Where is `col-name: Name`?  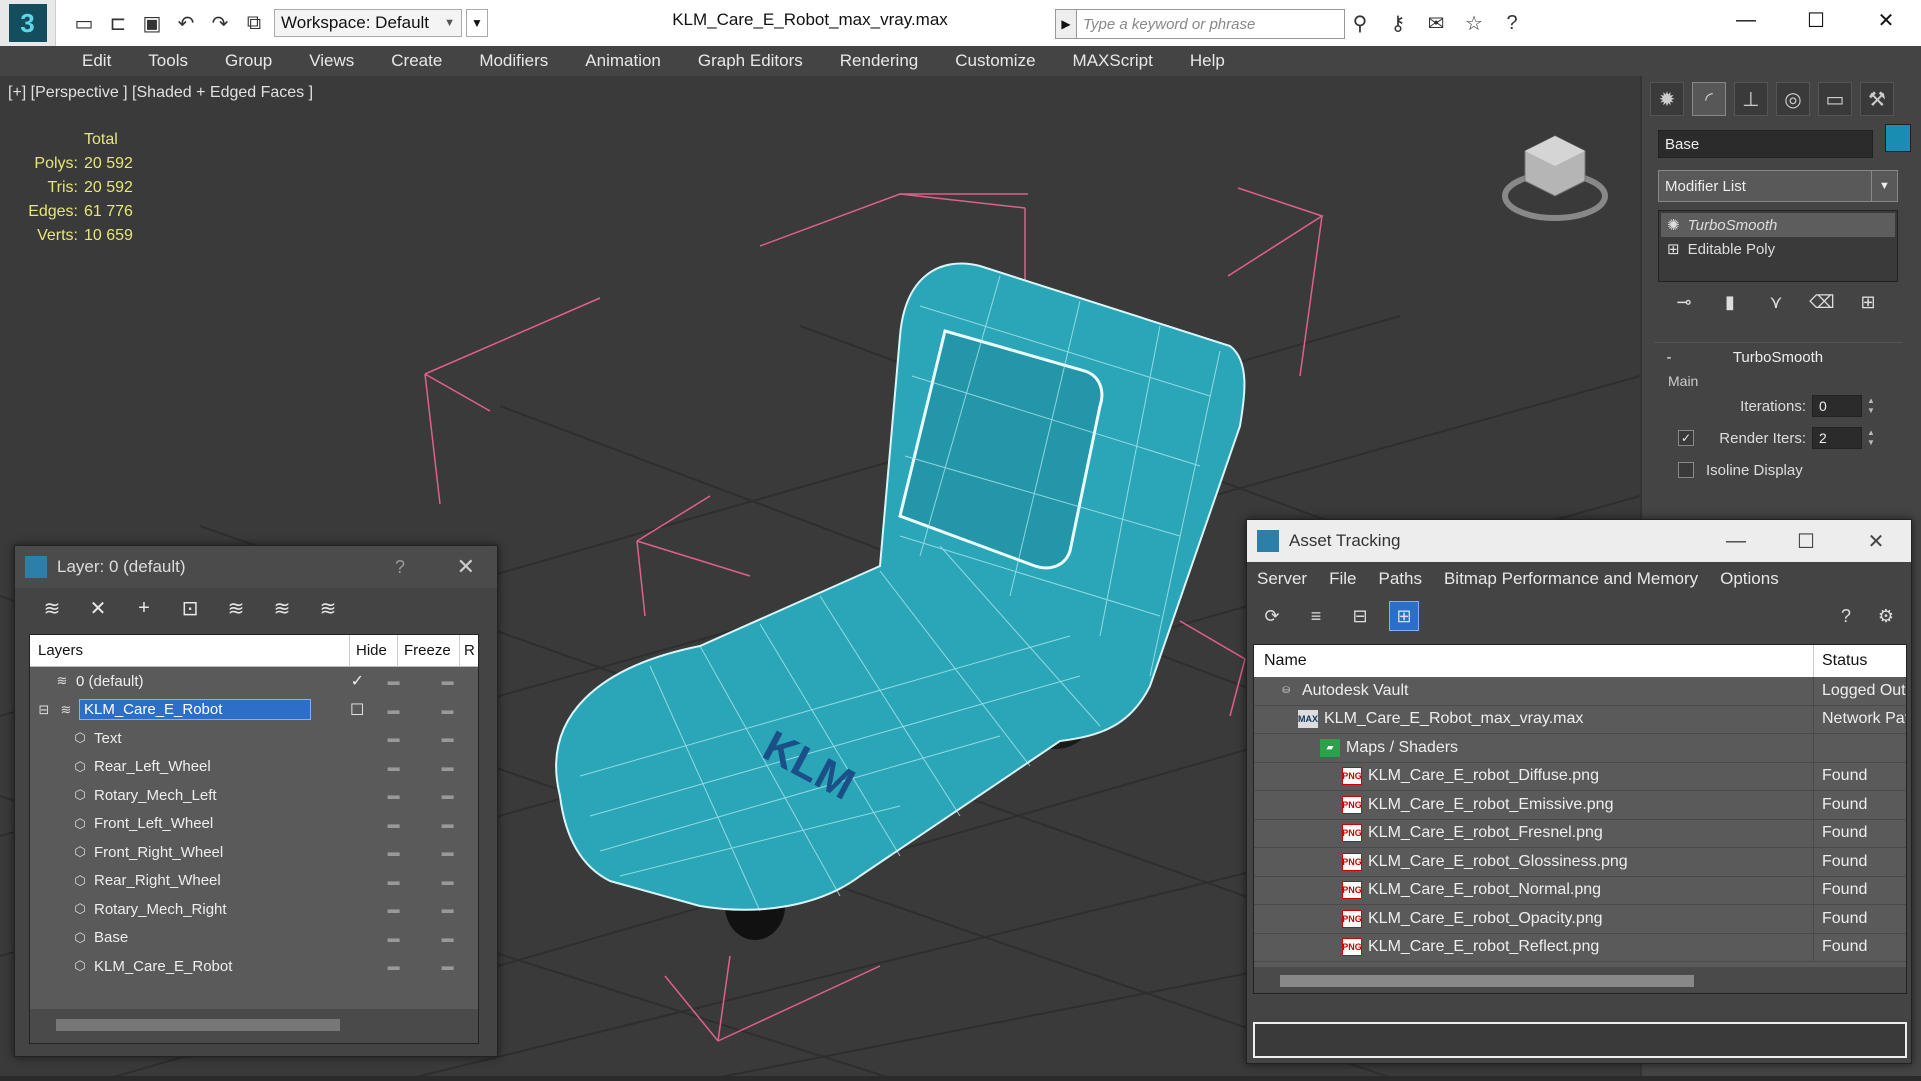 col-name: Name is located at coordinates (1534, 661).